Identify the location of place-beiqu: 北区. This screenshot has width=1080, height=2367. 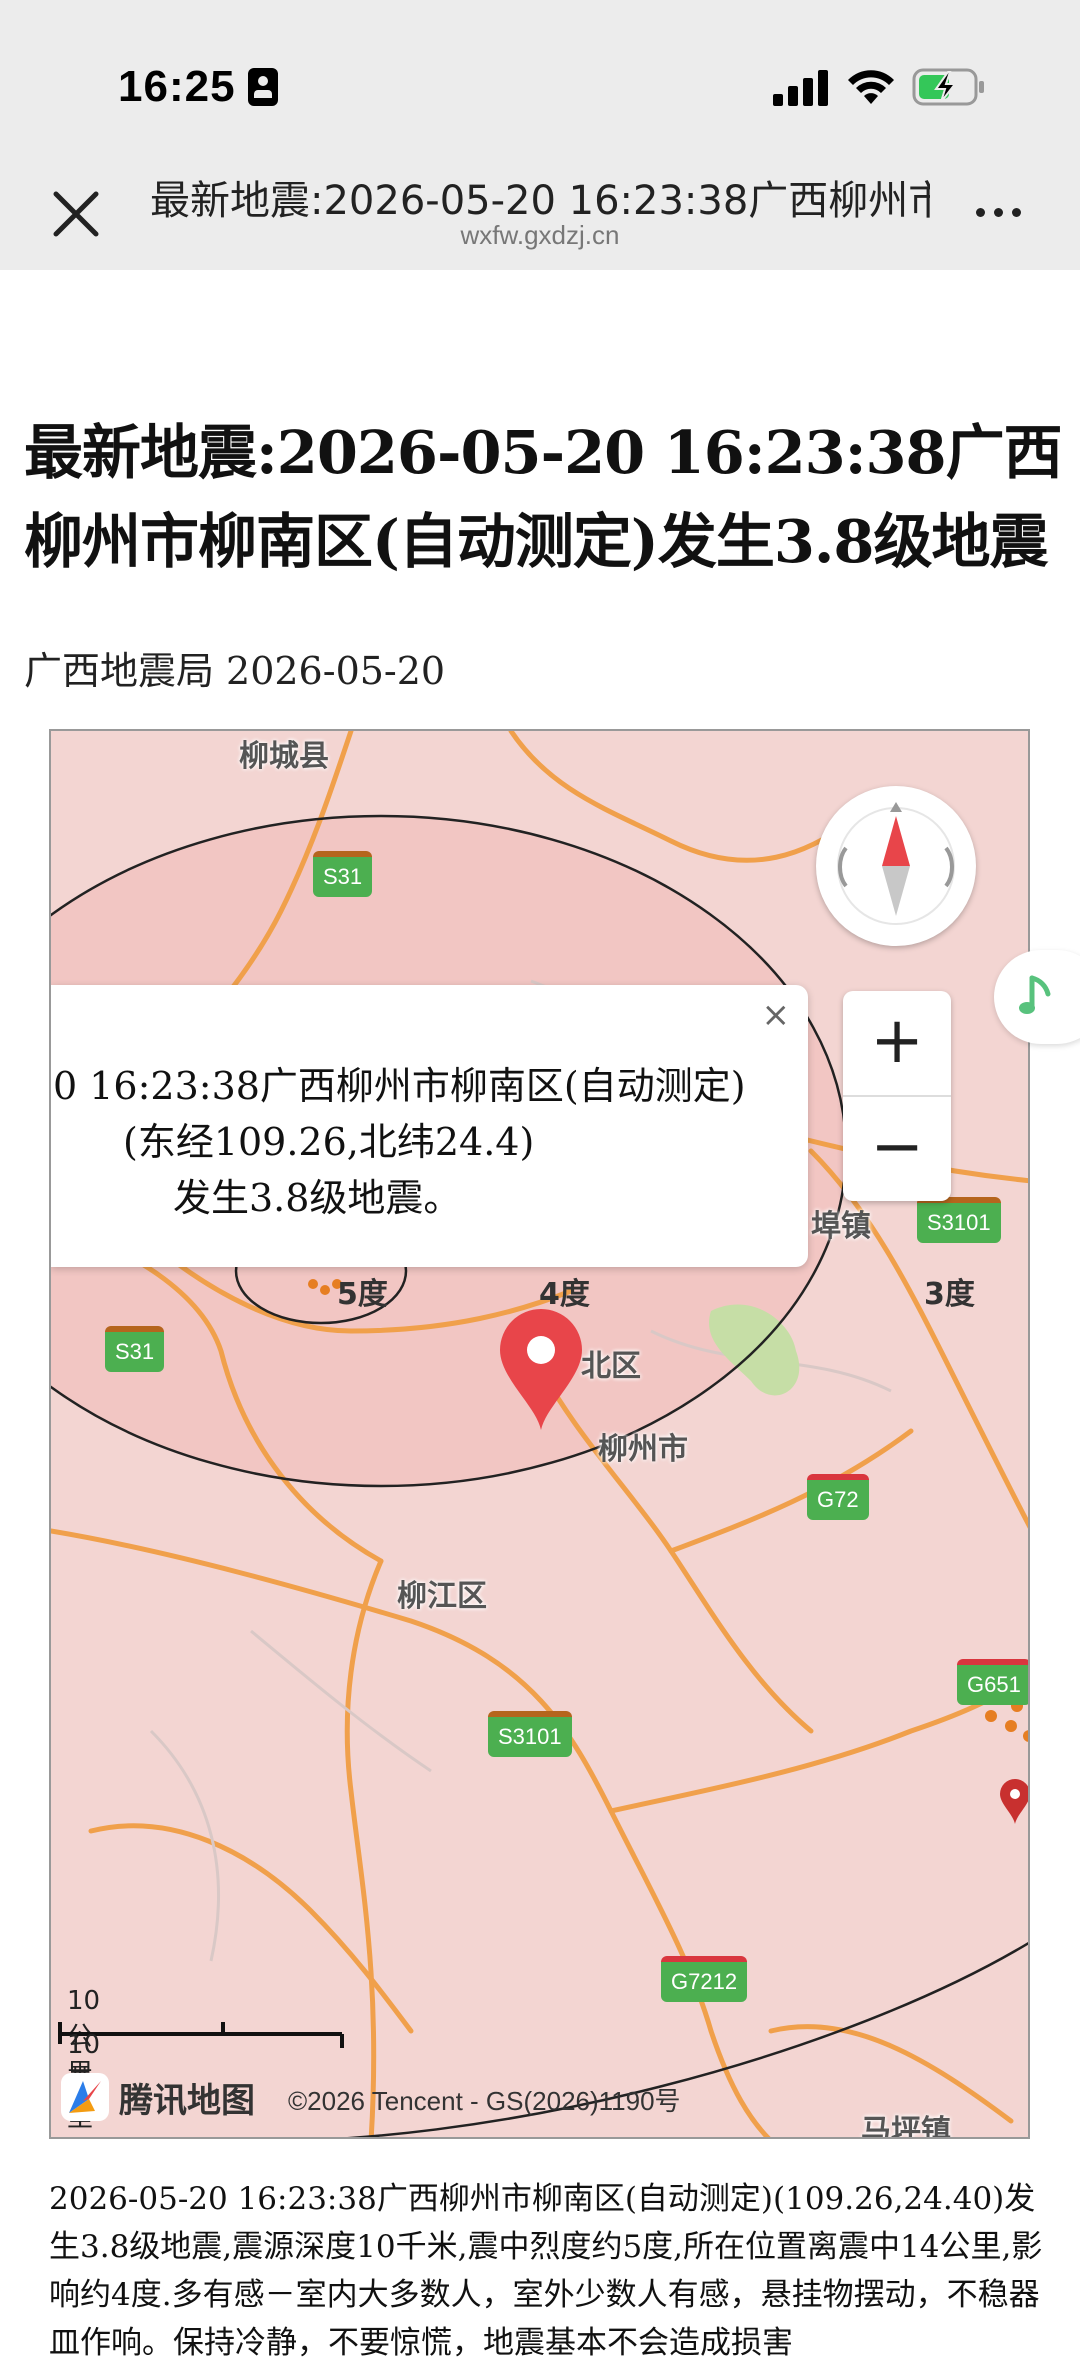
(611, 1366).